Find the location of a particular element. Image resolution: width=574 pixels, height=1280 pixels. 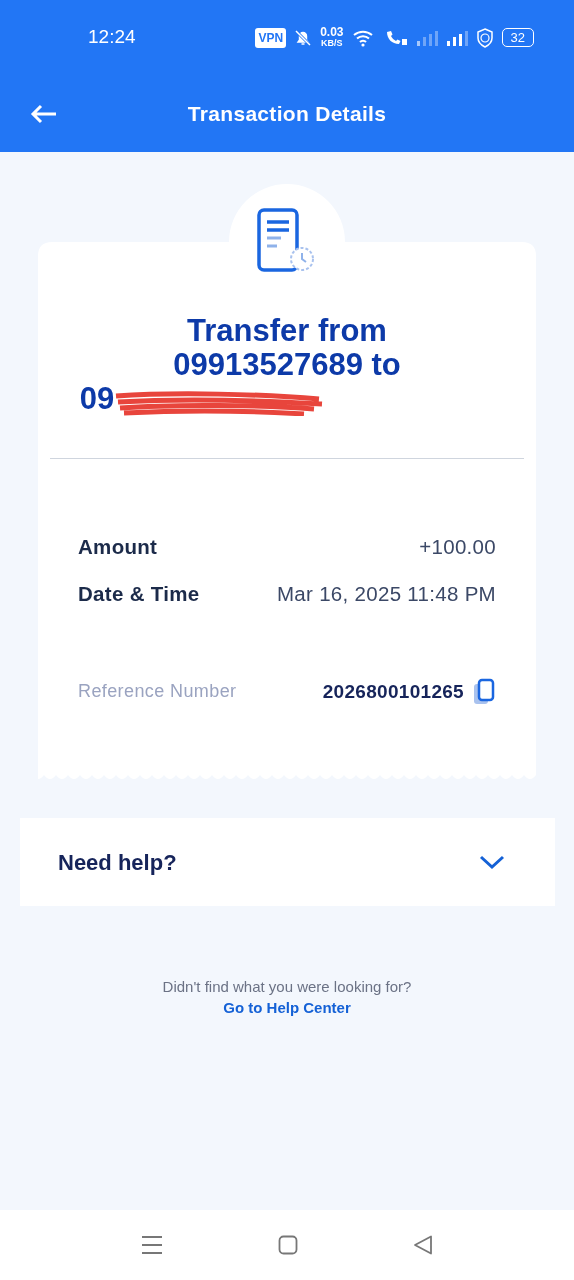

menu-icon is located at coordinates (152, 1245).